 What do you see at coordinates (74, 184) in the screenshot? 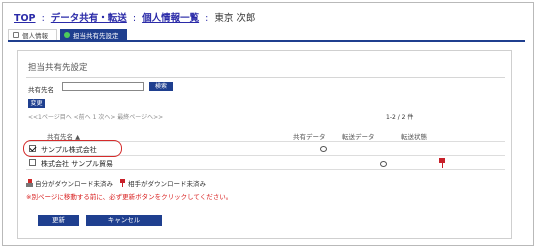
I see `legend-self-label: 自分がダウンロード未済み` at bounding box center [74, 184].